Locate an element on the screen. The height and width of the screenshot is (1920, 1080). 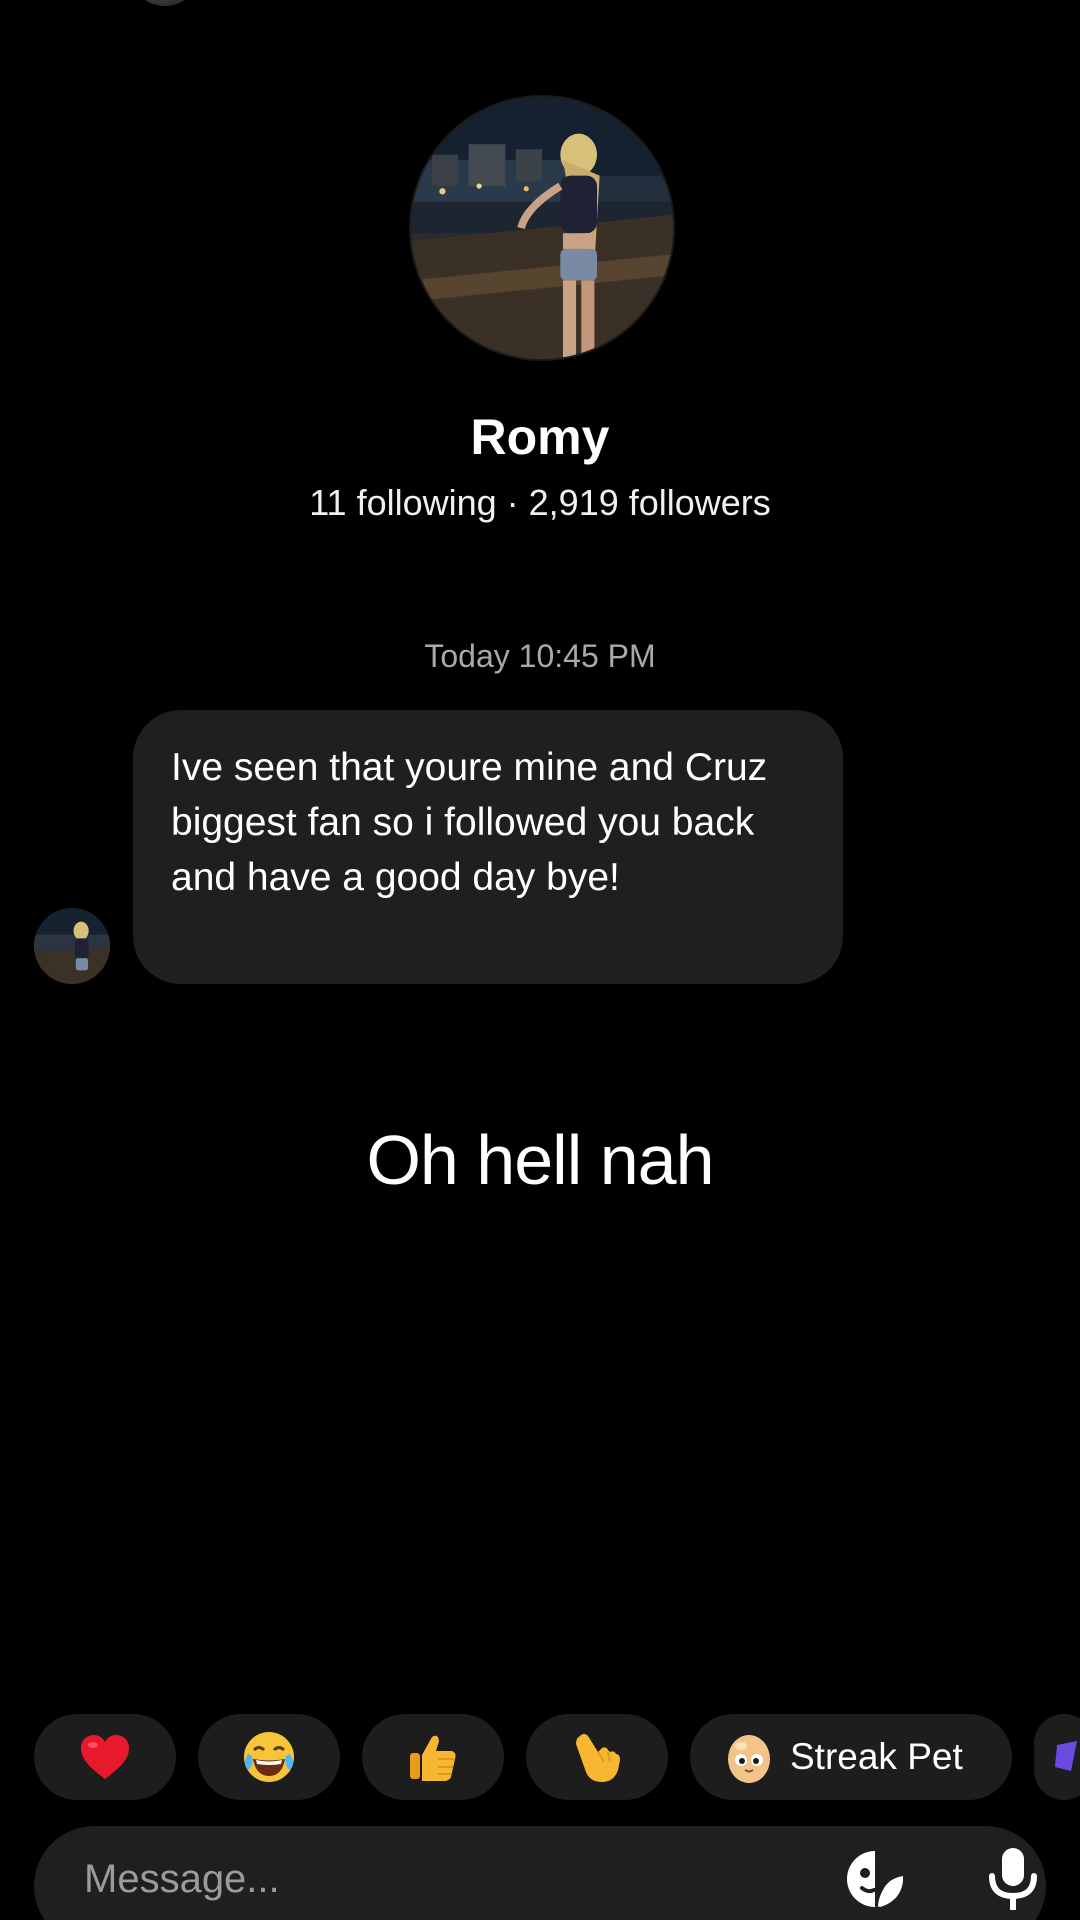
quick-reply-thumbs-up is located at coordinates (433, 1757).